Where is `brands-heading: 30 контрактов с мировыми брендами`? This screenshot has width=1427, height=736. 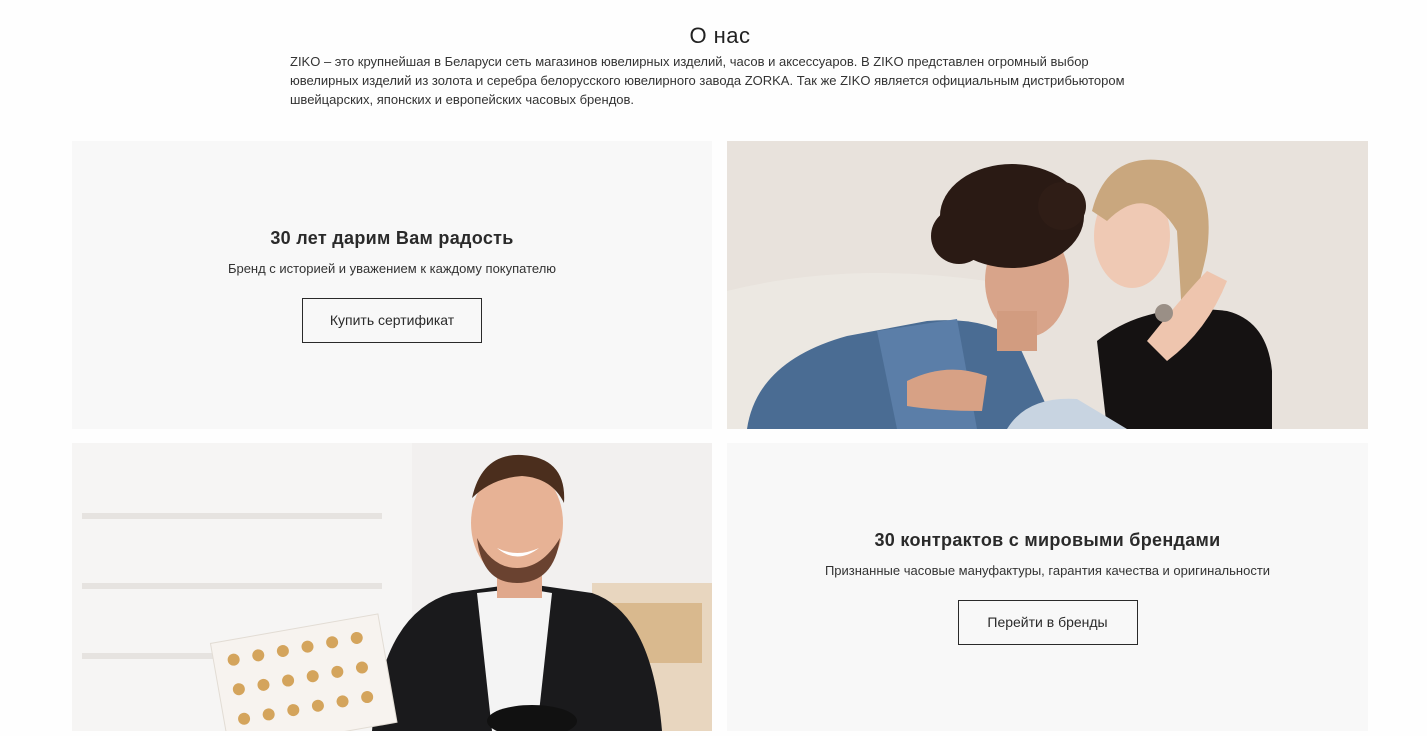
brands-heading: 30 контрактов с мировыми брендами is located at coordinates (1047, 539).